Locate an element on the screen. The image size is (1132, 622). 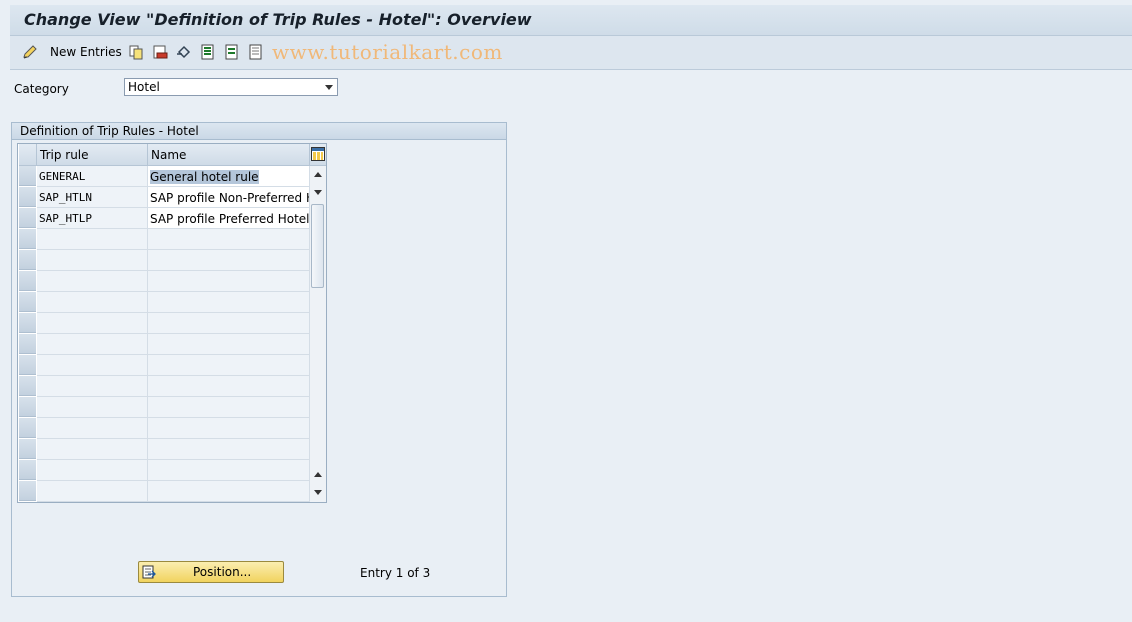
trip-rule-value: SAP_HTLP is located at coordinates (65, 218).